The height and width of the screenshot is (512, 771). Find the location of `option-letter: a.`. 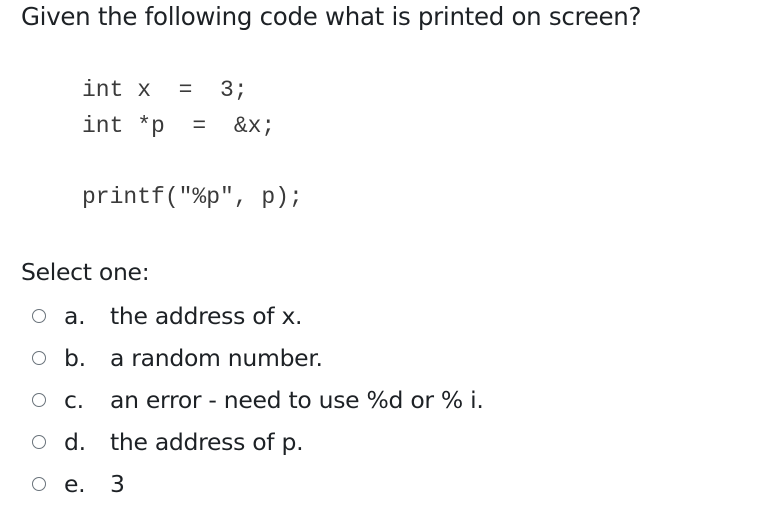

option-letter: a. is located at coordinates (75, 316).